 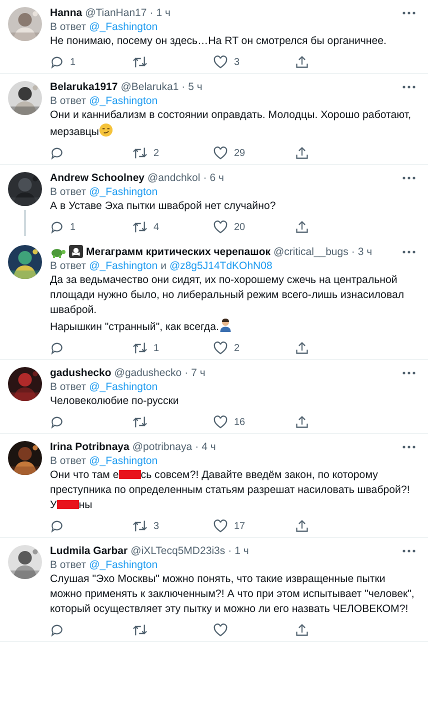 I want to click on timestamp: 7 ч, so click(x=198, y=373).